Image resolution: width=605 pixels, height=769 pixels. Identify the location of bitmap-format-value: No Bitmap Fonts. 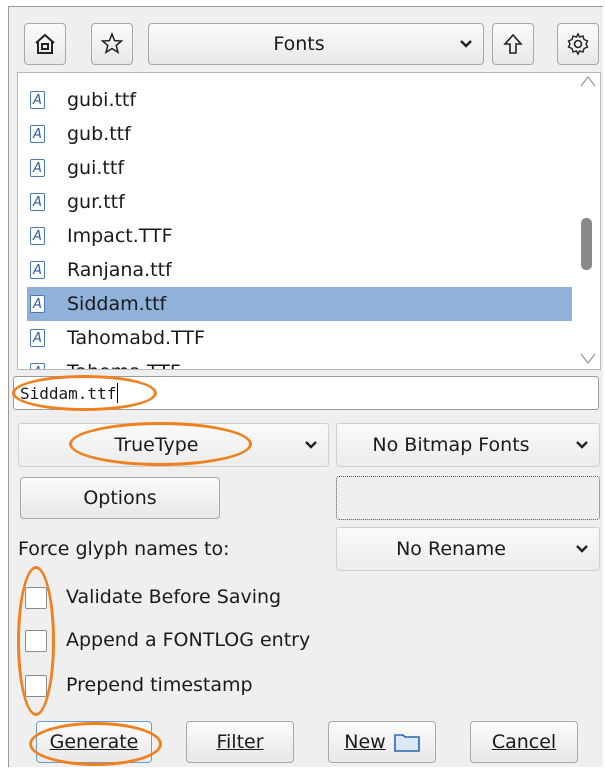
(451, 445).